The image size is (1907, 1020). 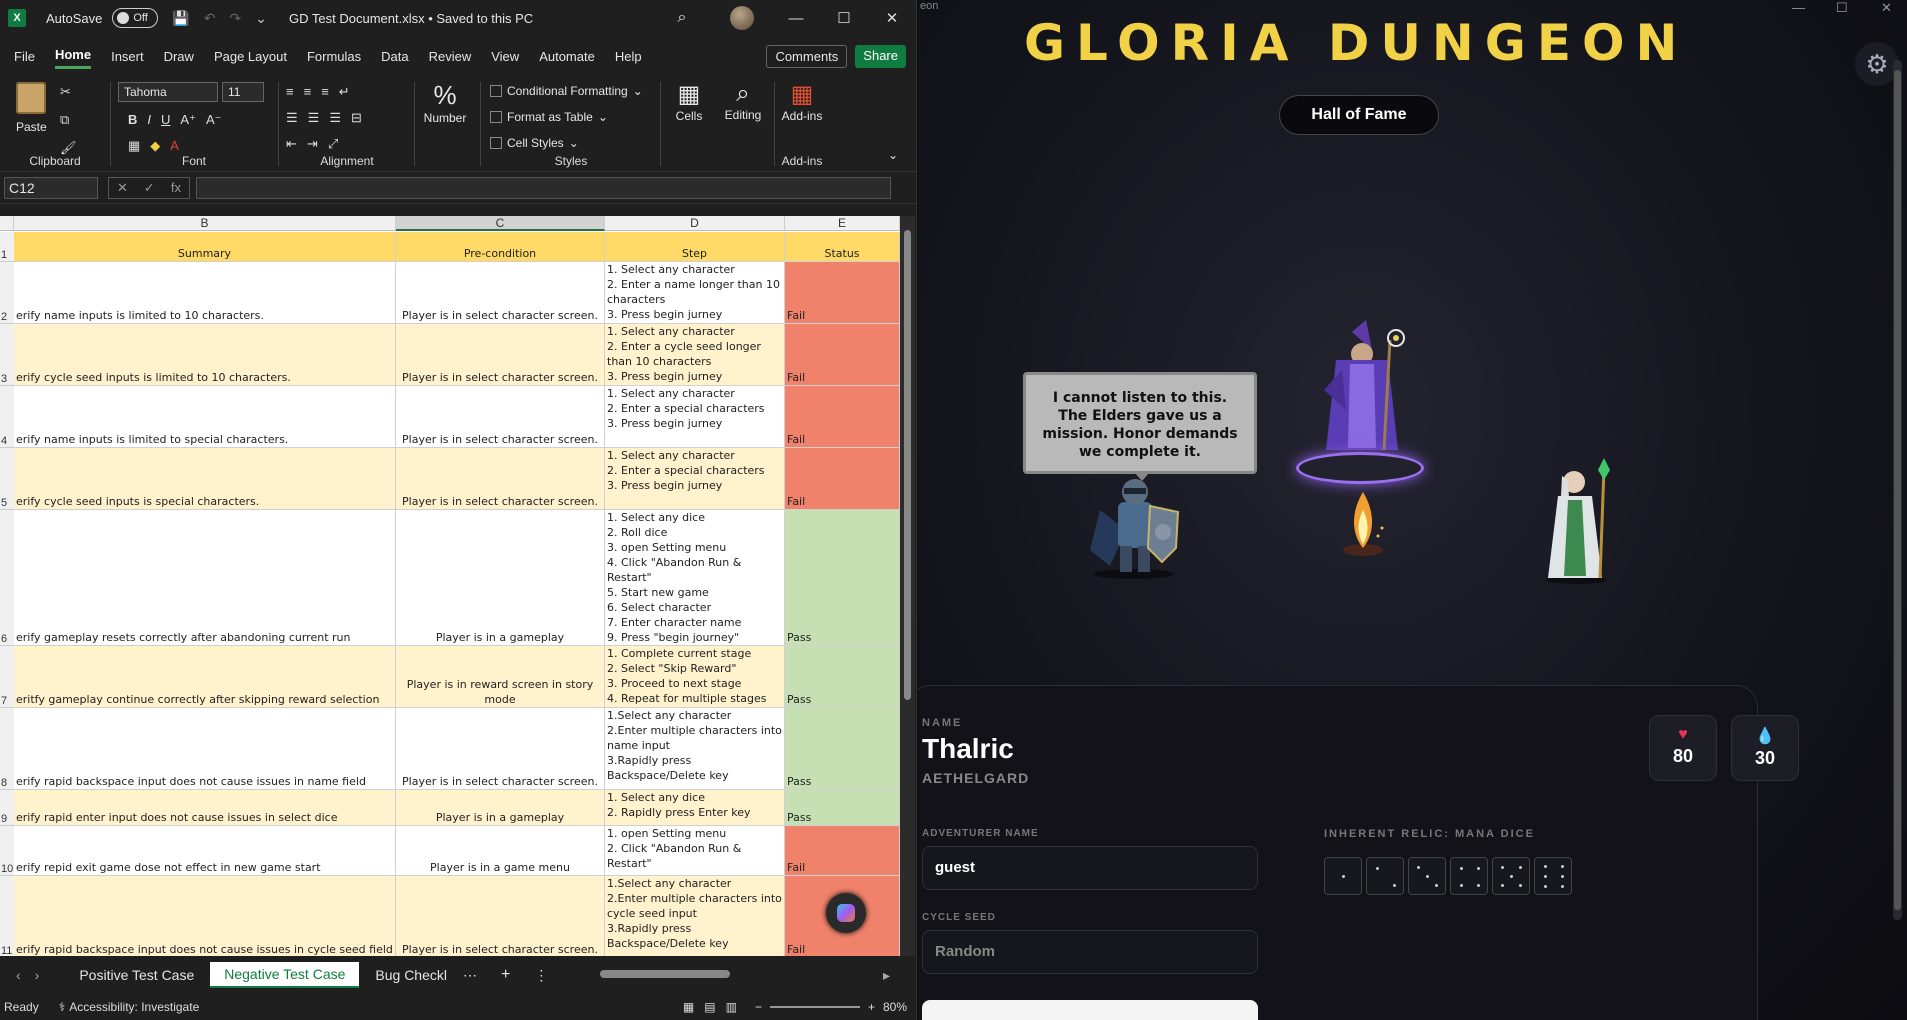 What do you see at coordinates (1842, 8) in the screenshot?
I see `game-maximize-icon: ☐` at bounding box center [1842, 8].